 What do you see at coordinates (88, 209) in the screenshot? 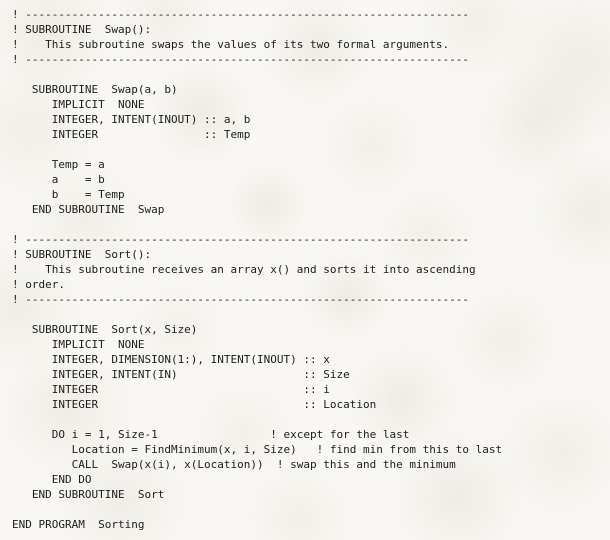
I see `code-line: END SUBROUTINE Swap` at bounding box center [88, 209].